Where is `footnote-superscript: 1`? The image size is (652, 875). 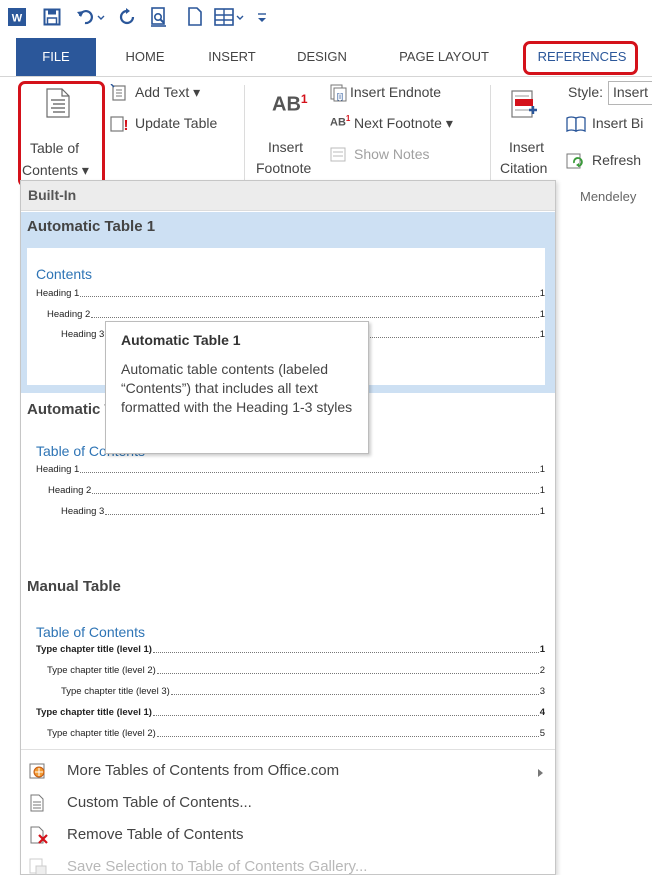
footnote-superscript: 1 is located at coordinates (304, 99).